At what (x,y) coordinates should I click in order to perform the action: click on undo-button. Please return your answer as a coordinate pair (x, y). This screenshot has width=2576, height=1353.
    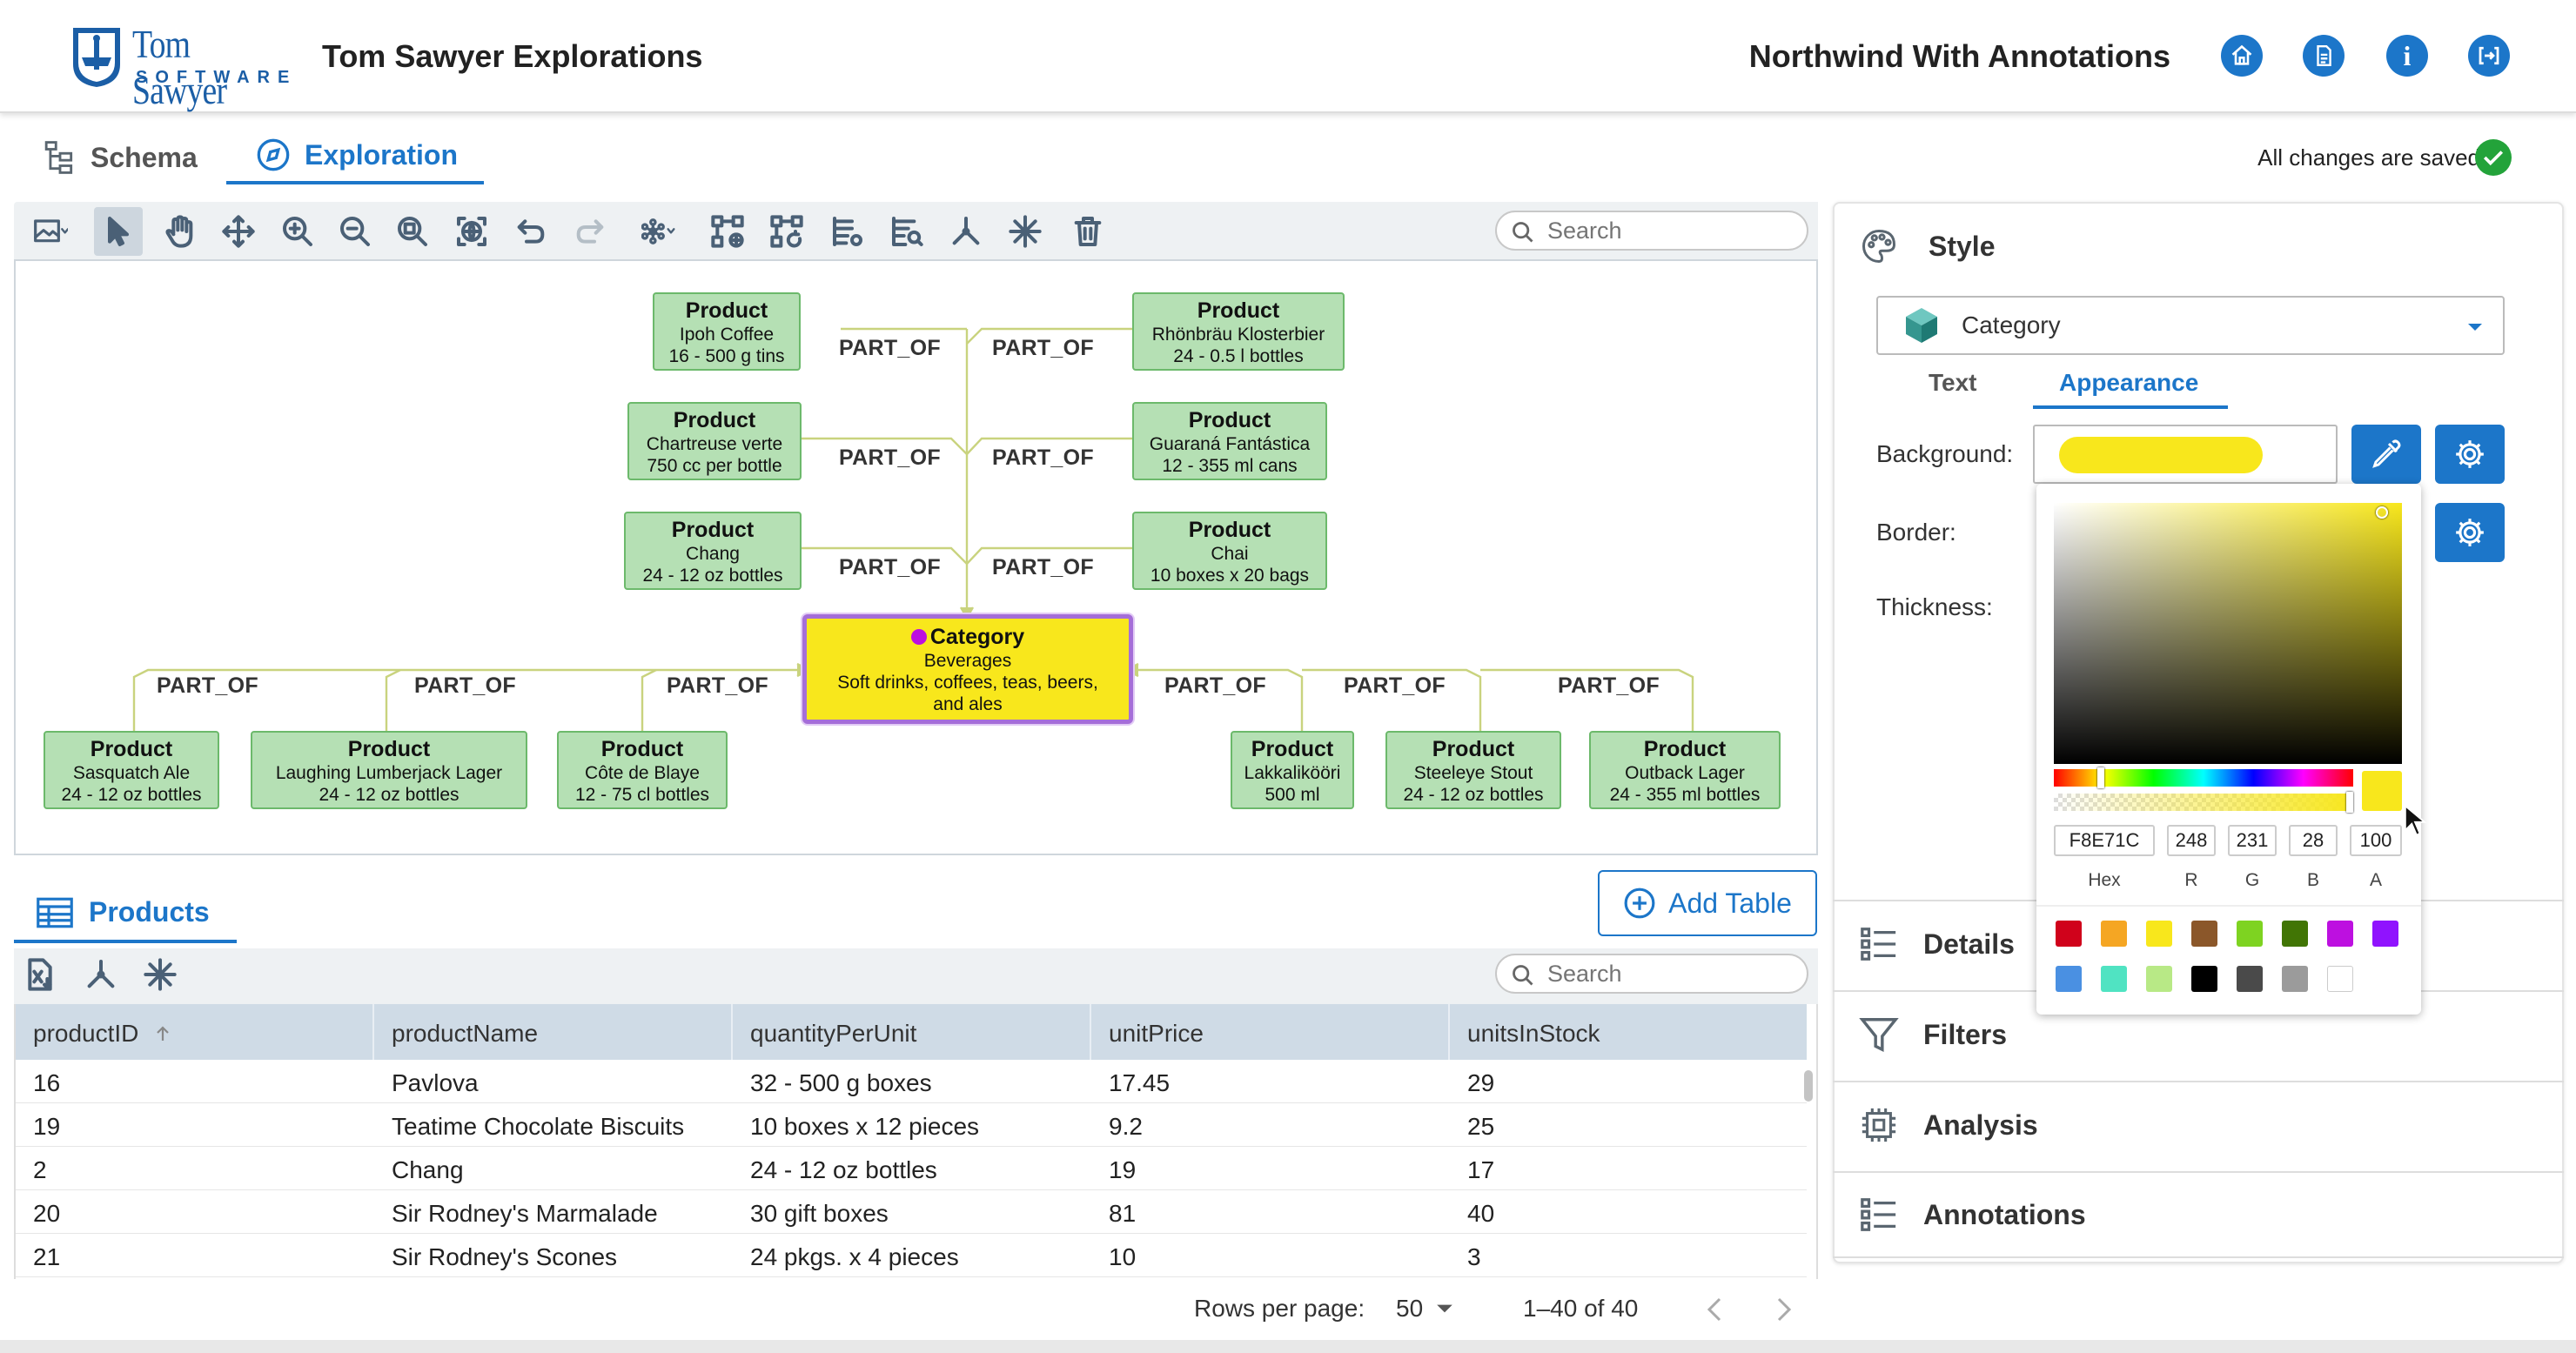
    Looking at the image, I should click on (530, 232).